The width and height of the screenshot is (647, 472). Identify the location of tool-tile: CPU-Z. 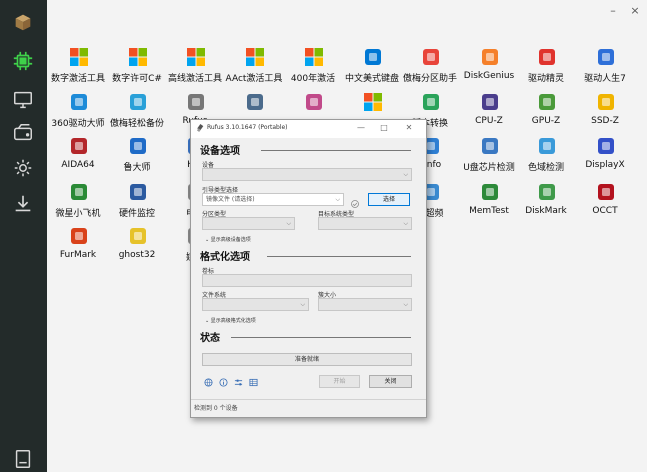
(489, 115).